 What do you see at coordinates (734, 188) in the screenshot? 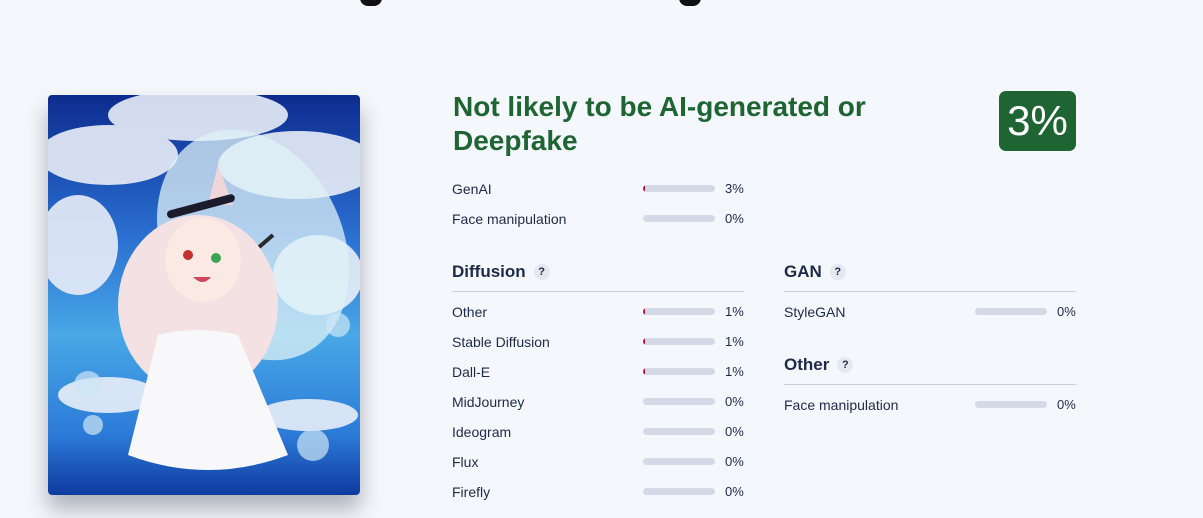
I see `probability-value: 3%` at bounding box center [734, 188].